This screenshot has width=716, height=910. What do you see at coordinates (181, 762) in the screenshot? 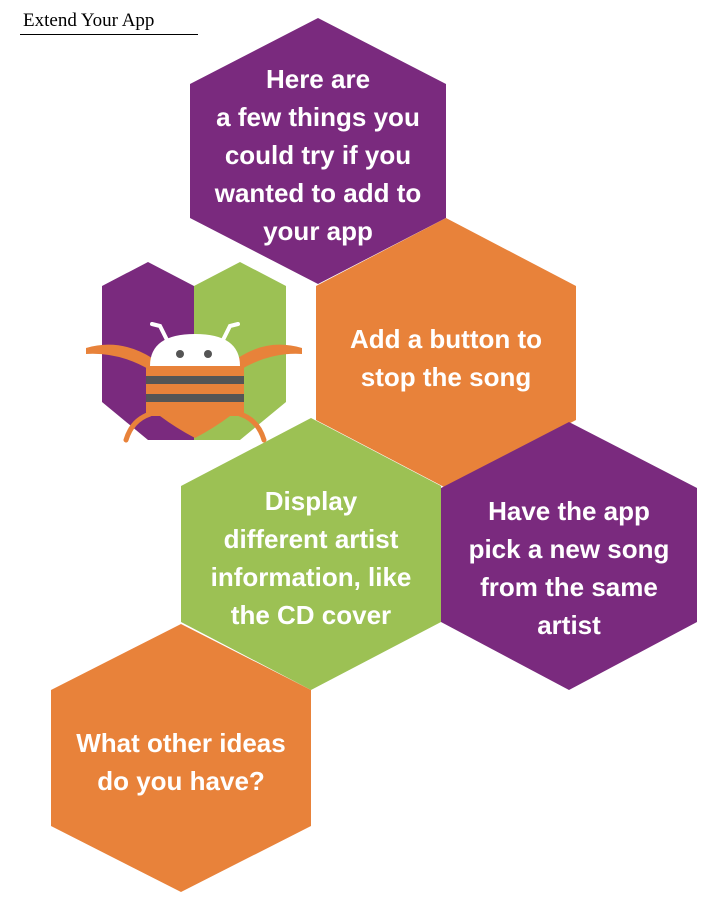
I see `hex-other-ideas-text: What other ideas do you have?` at bounding box center [181, 762].